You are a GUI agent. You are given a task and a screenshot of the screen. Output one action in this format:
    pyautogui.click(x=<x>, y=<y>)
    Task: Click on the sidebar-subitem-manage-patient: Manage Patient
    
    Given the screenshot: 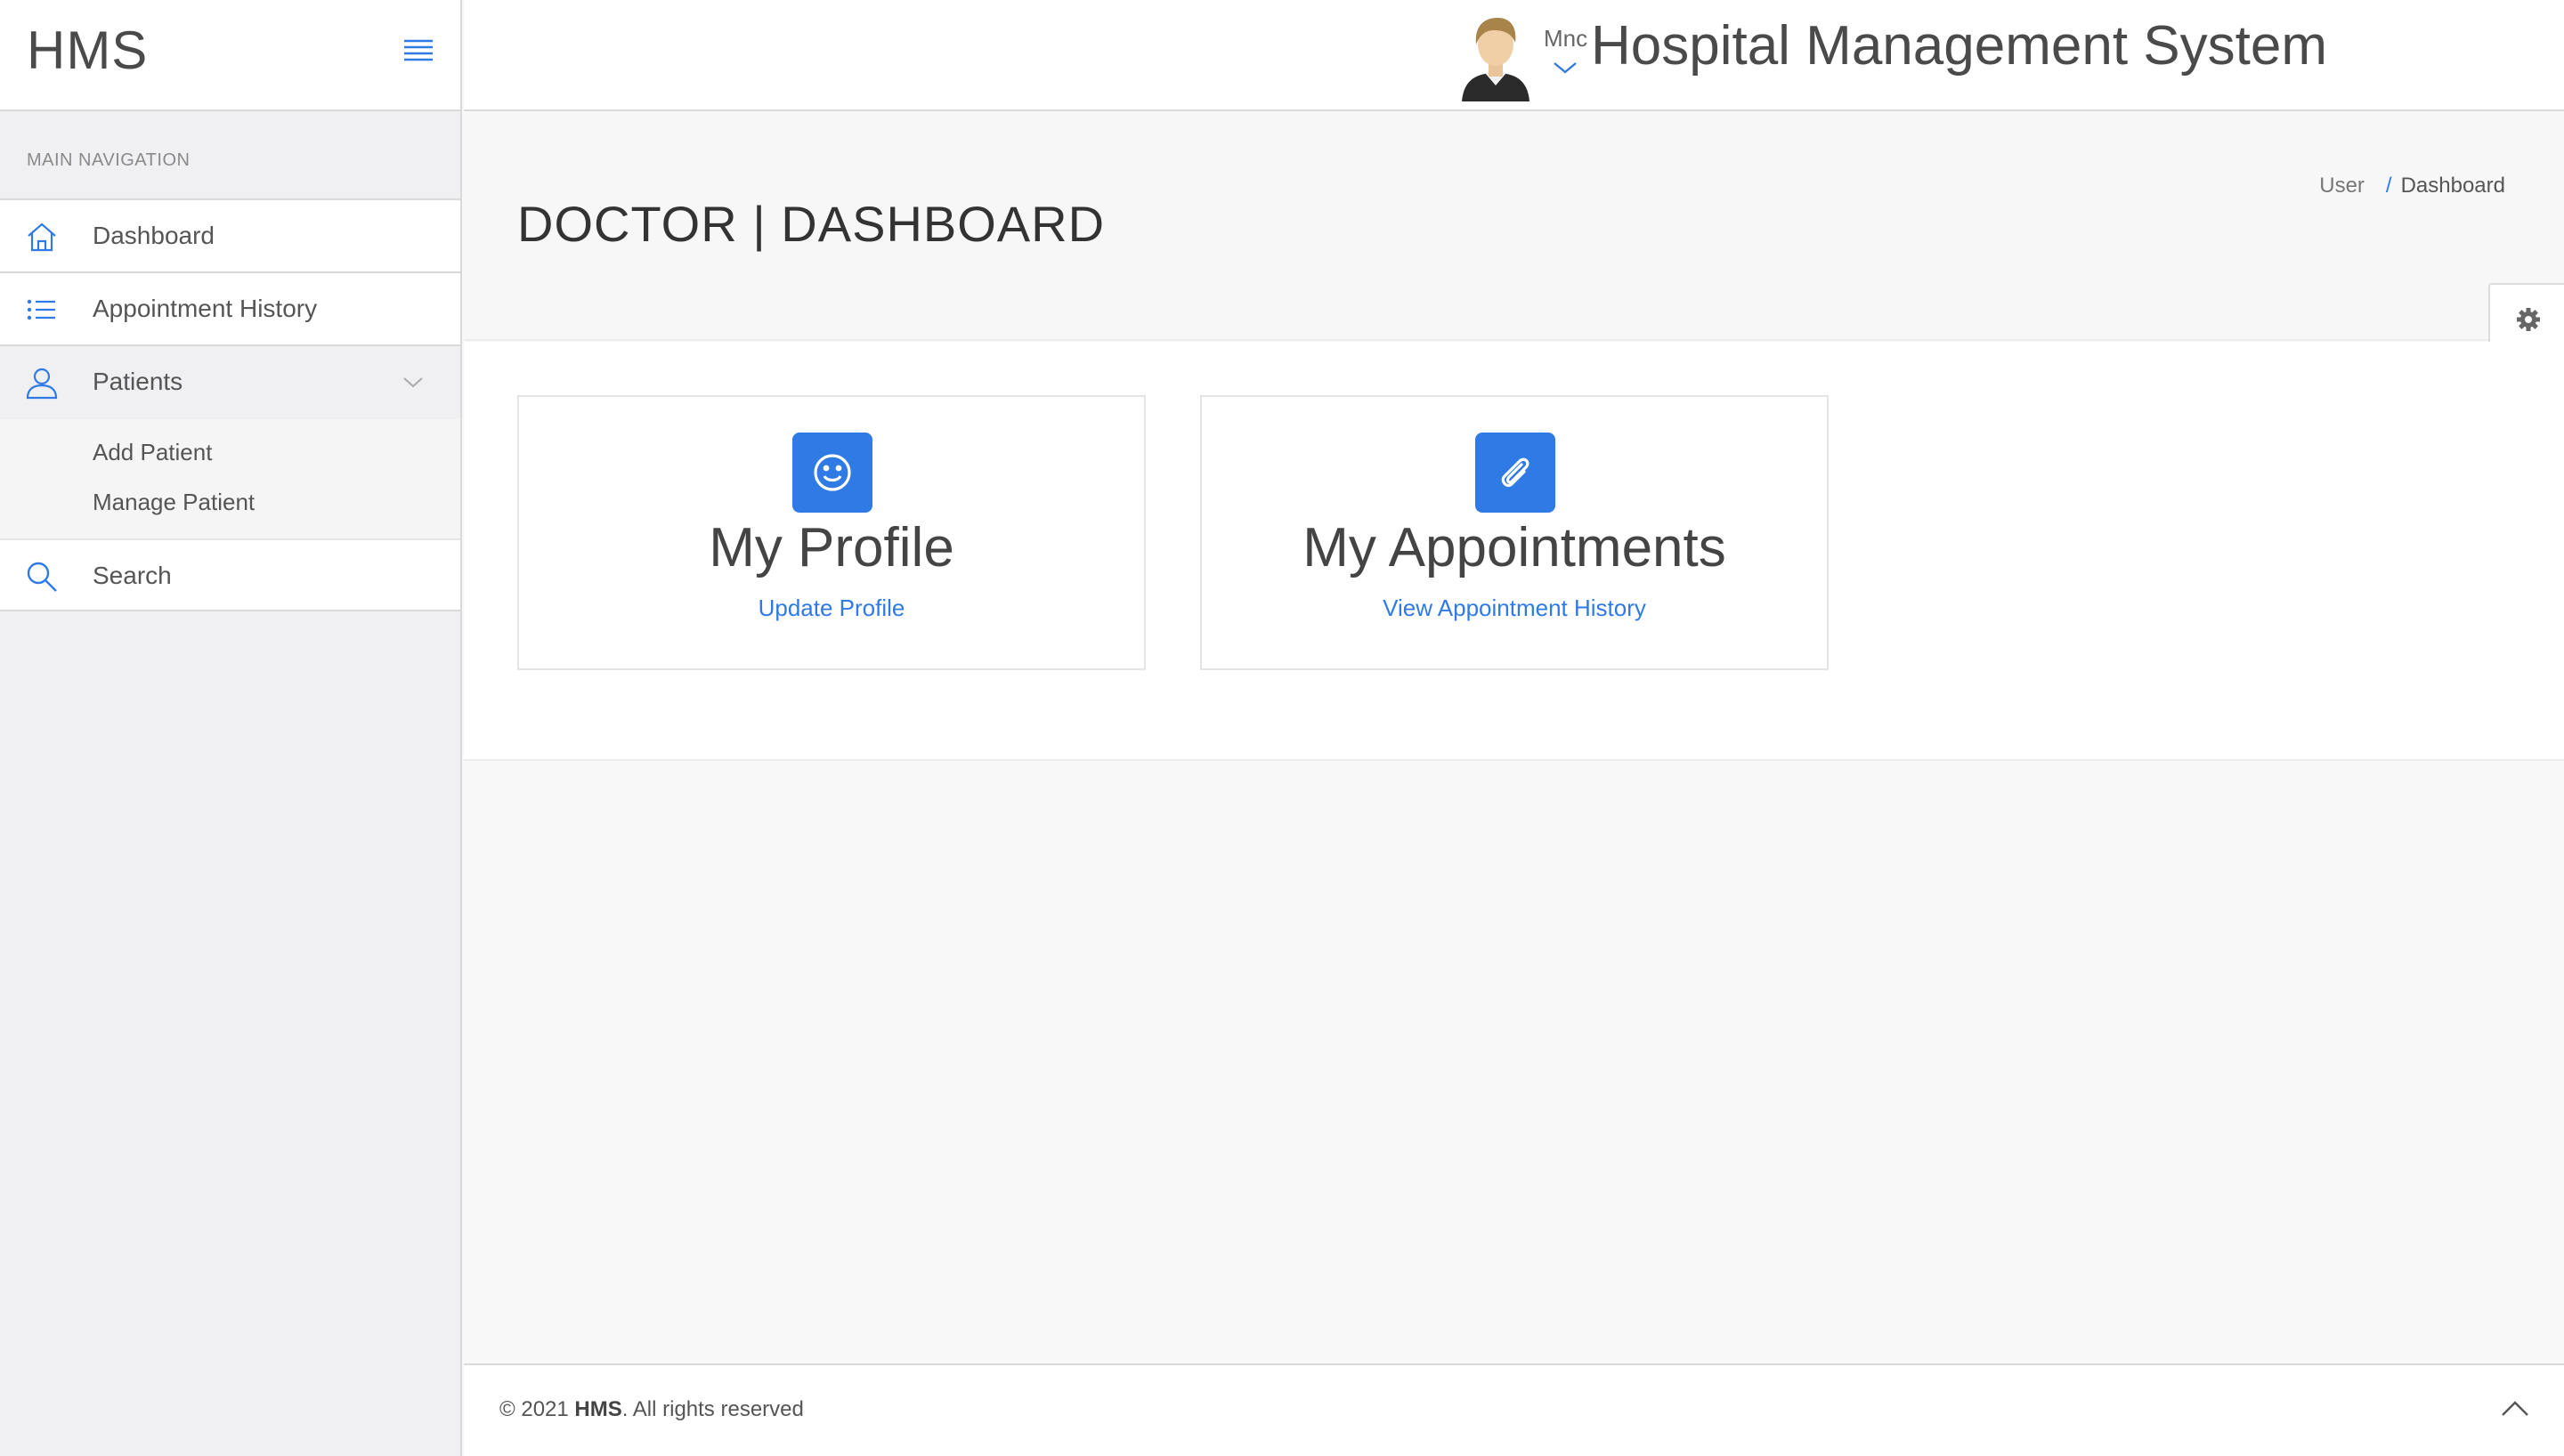 What is the action you would take?
    pyautogui.click(x=230, y=503)
    